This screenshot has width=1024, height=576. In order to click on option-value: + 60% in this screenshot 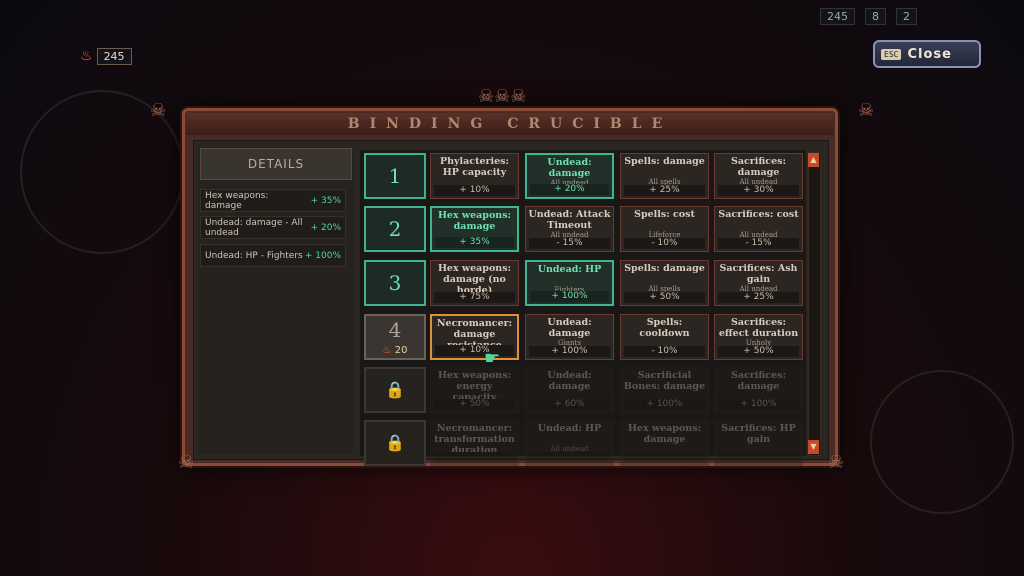, I will do `click(569, 404)`.